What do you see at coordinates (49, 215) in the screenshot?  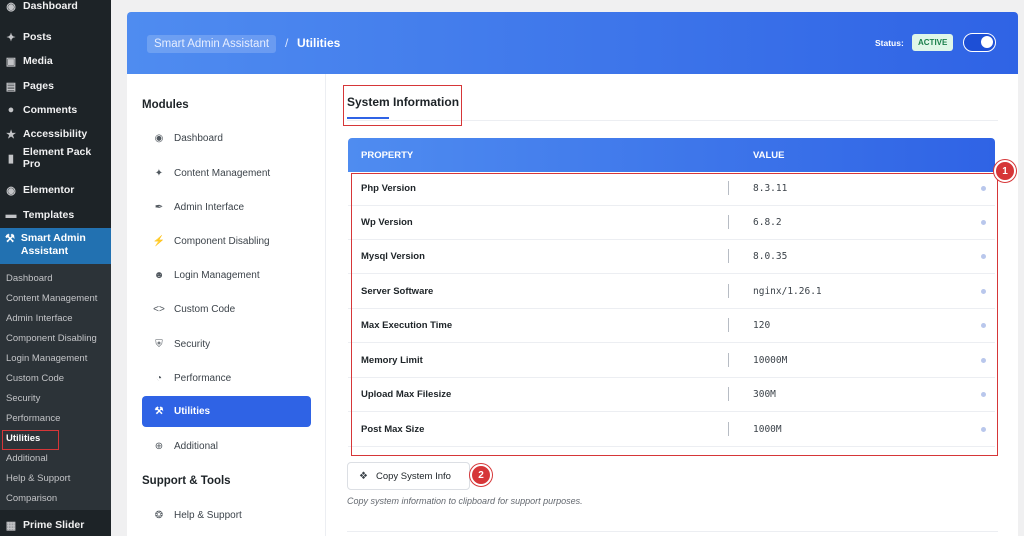 I see `wp-menu-label: Templates` at bounding box center [49, 215].